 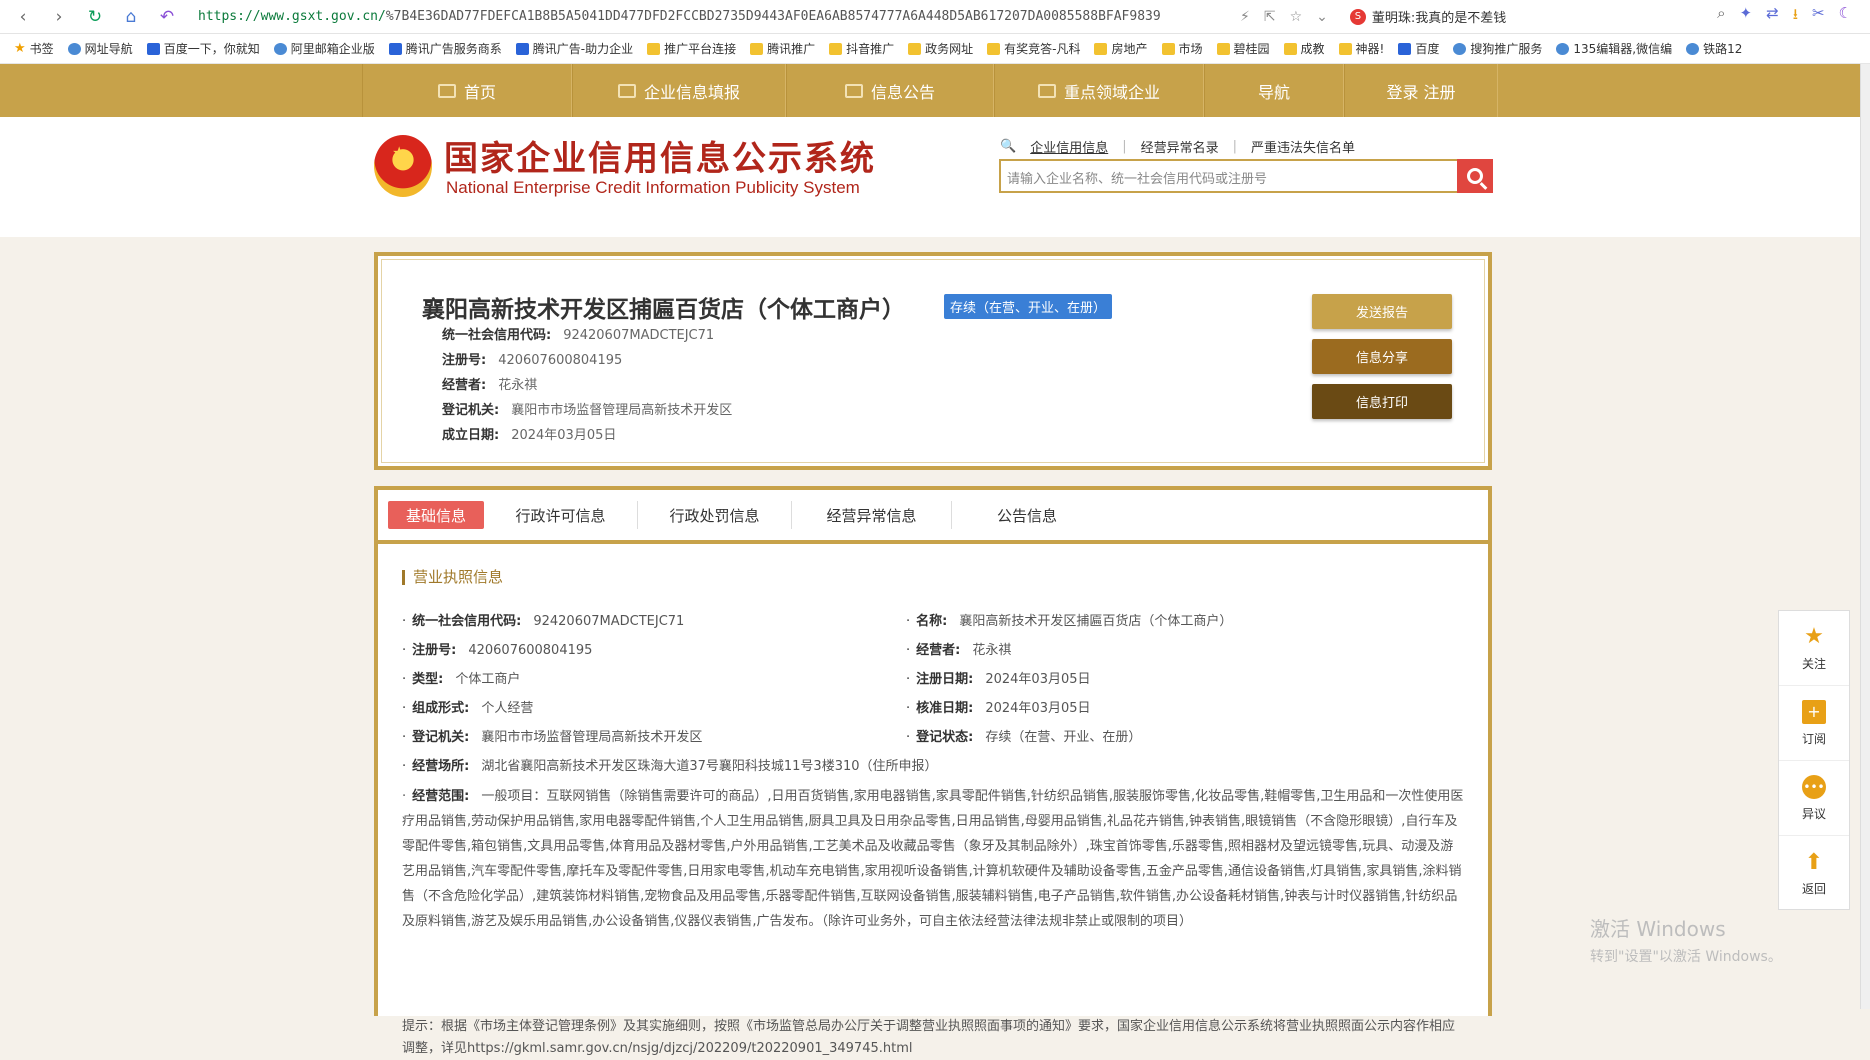 I want to click on nav-enterprise-fill: 企业信息填报, so click(x=679, y=90).